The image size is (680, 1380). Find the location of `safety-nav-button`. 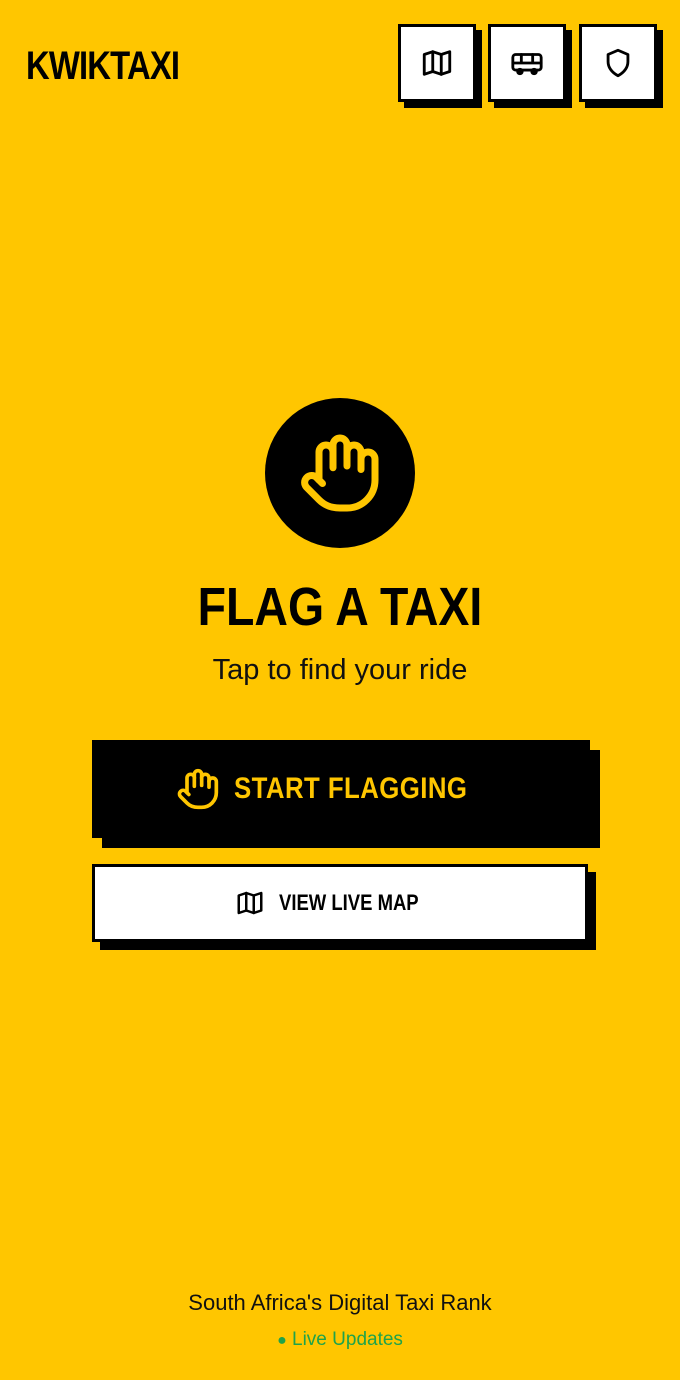

safety-nav-button is located at coordinates (618, 63).